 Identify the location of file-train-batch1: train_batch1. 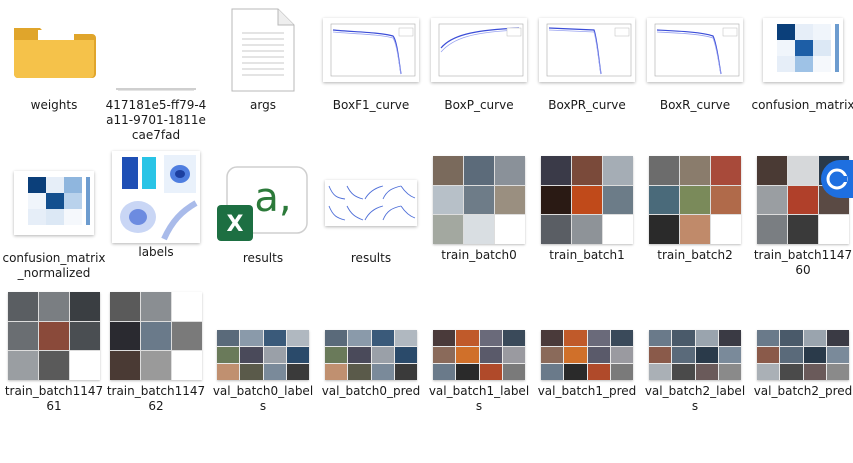
(587, 224).